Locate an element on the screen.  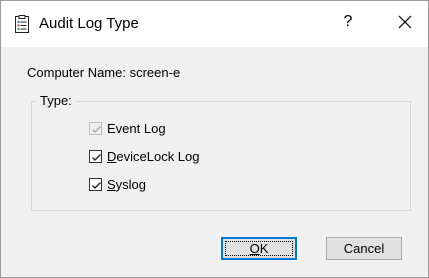
syslog-checkbox: Syslog is located at coordinates (117, 184).